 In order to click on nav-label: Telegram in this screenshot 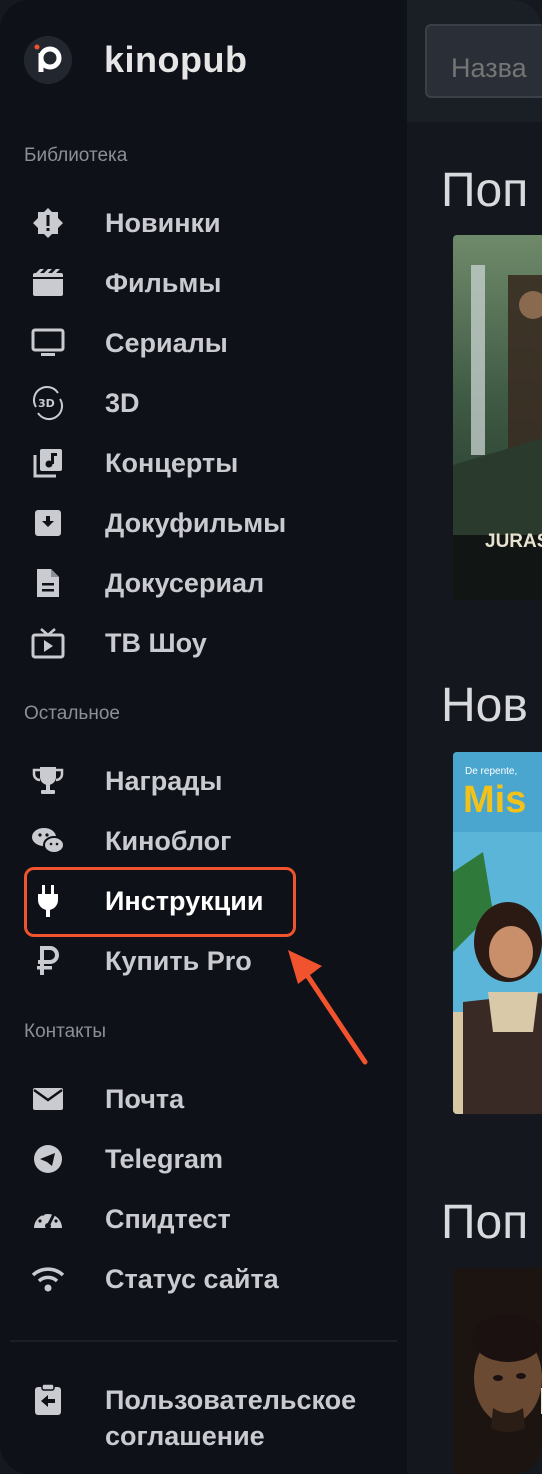, I will do `click(164, 1158)`.